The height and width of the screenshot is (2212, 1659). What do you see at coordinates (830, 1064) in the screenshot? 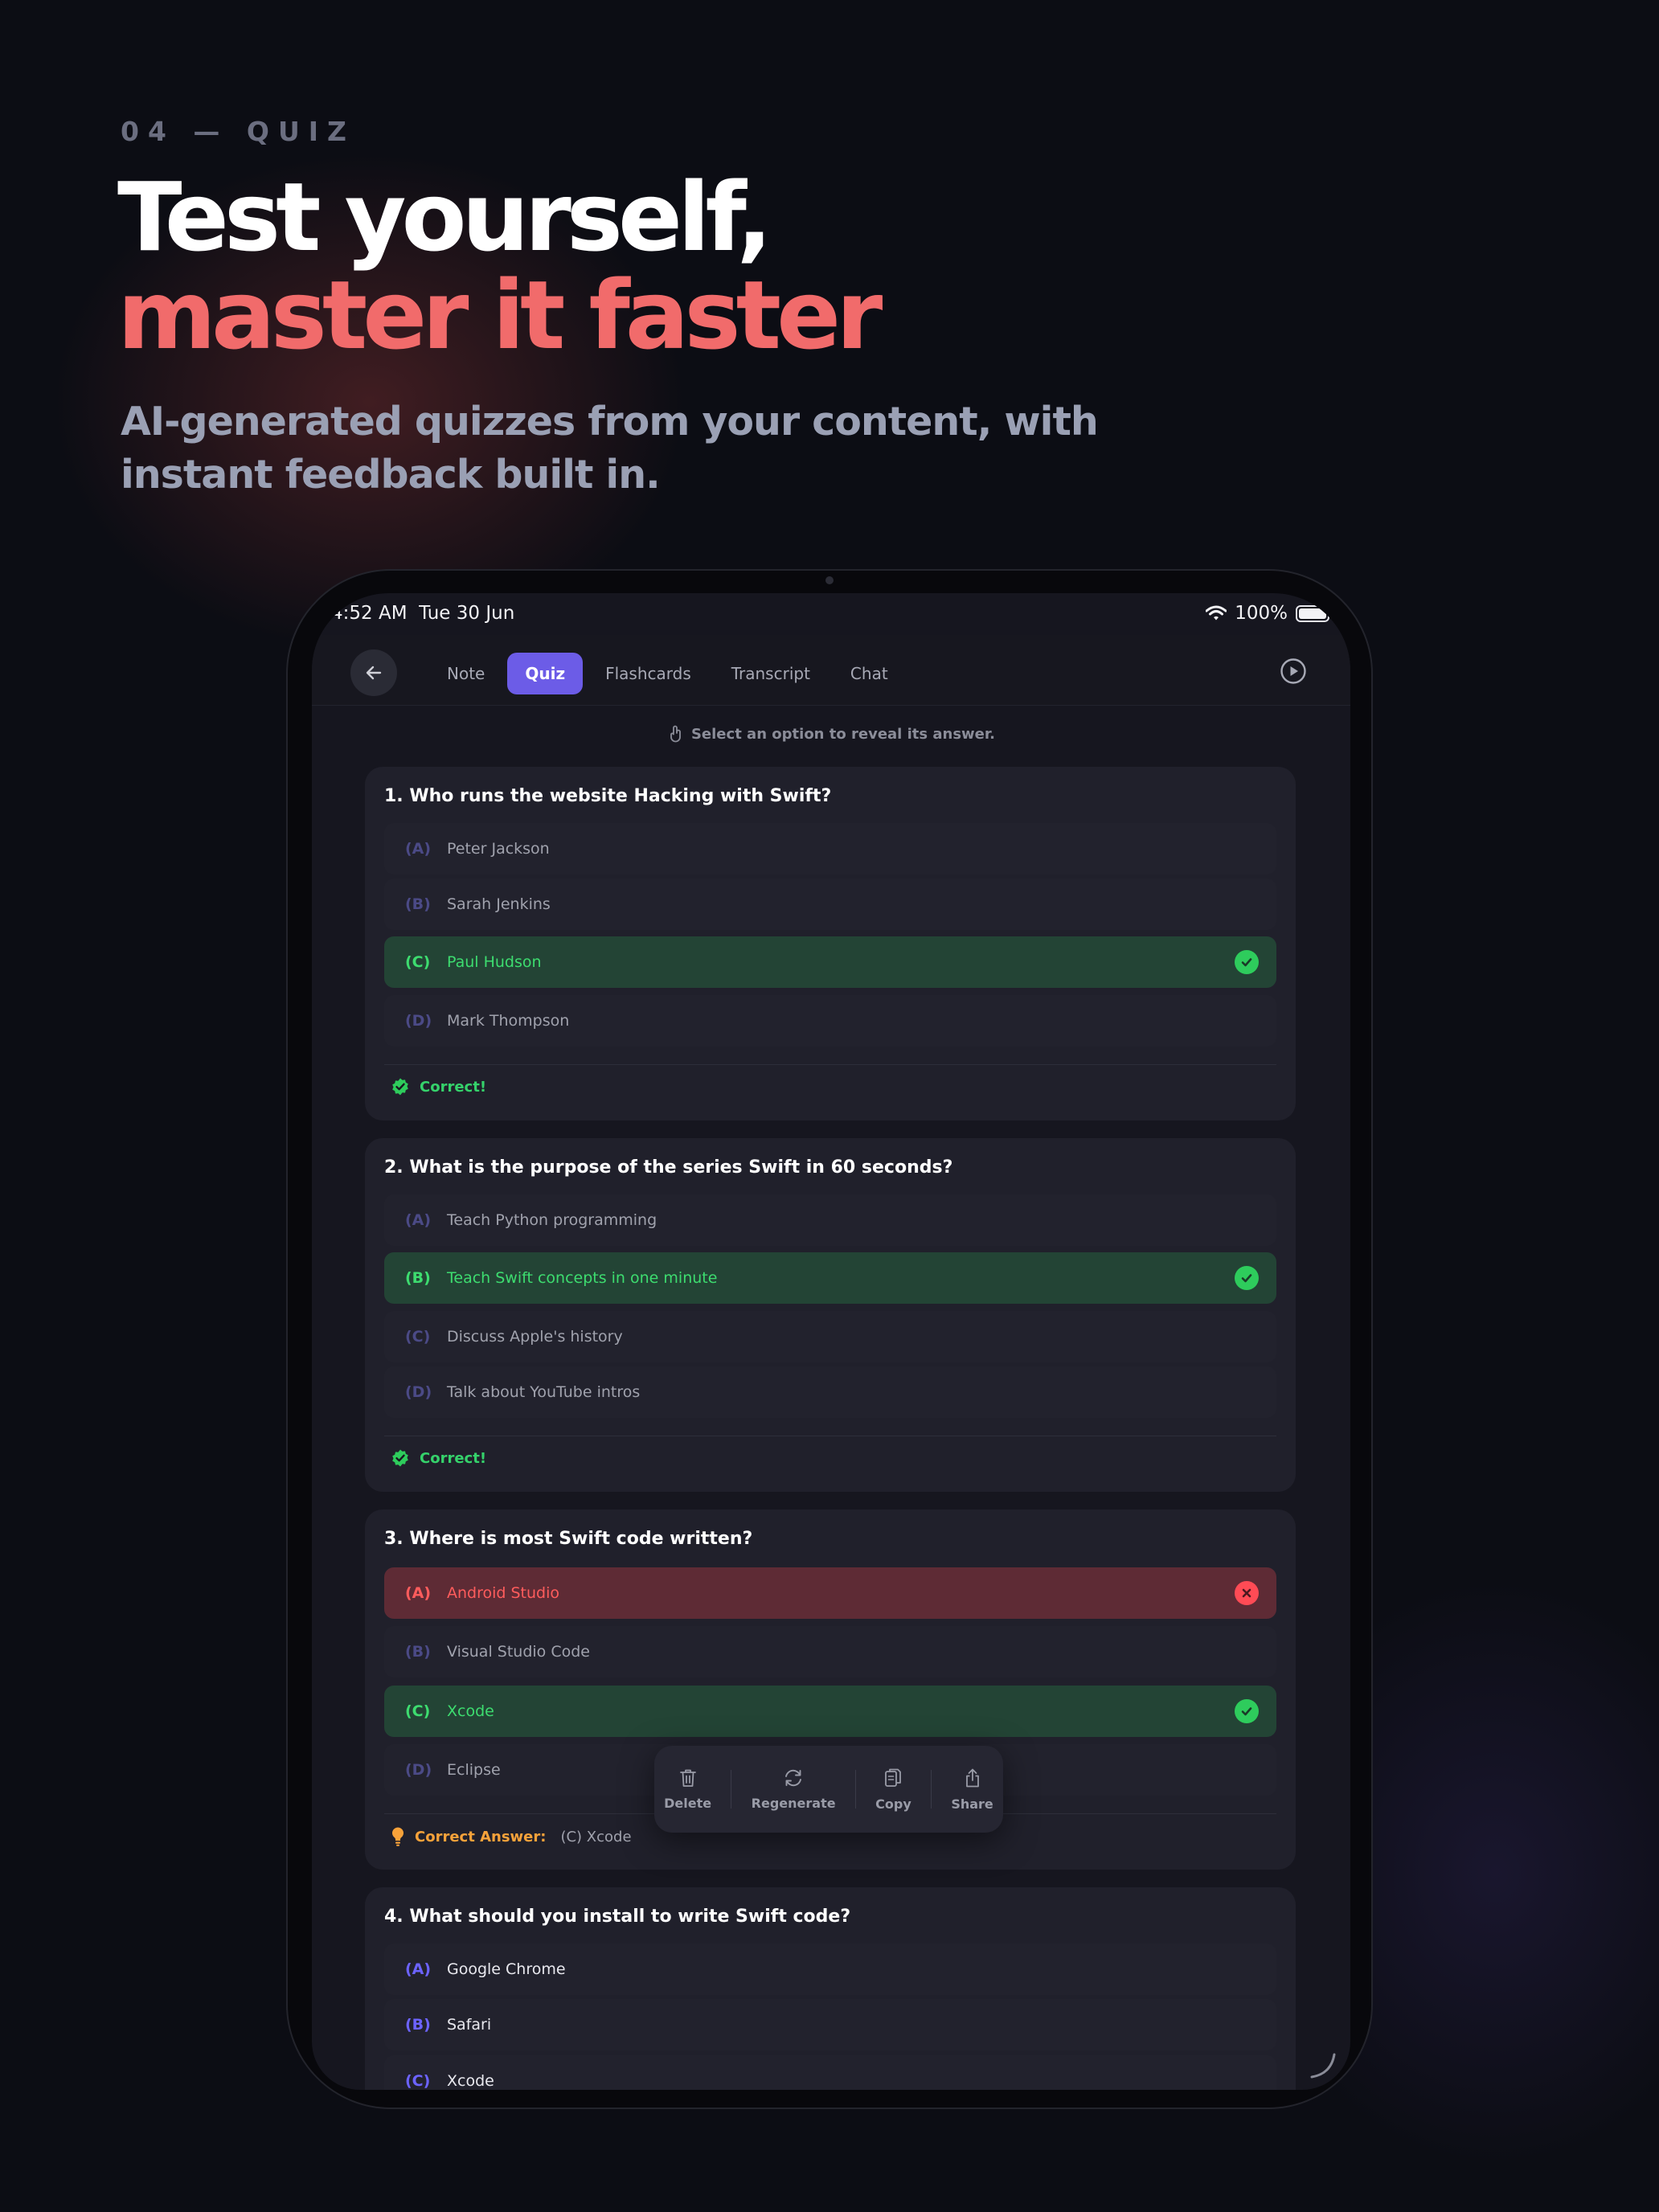
I see `divider` at bounding box center [830, 1064].